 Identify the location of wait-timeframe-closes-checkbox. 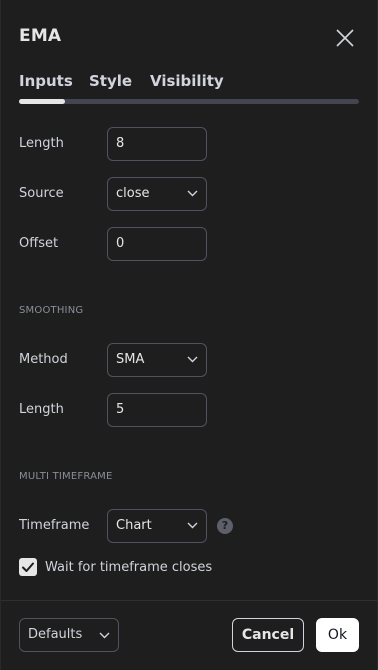
(28, 567).